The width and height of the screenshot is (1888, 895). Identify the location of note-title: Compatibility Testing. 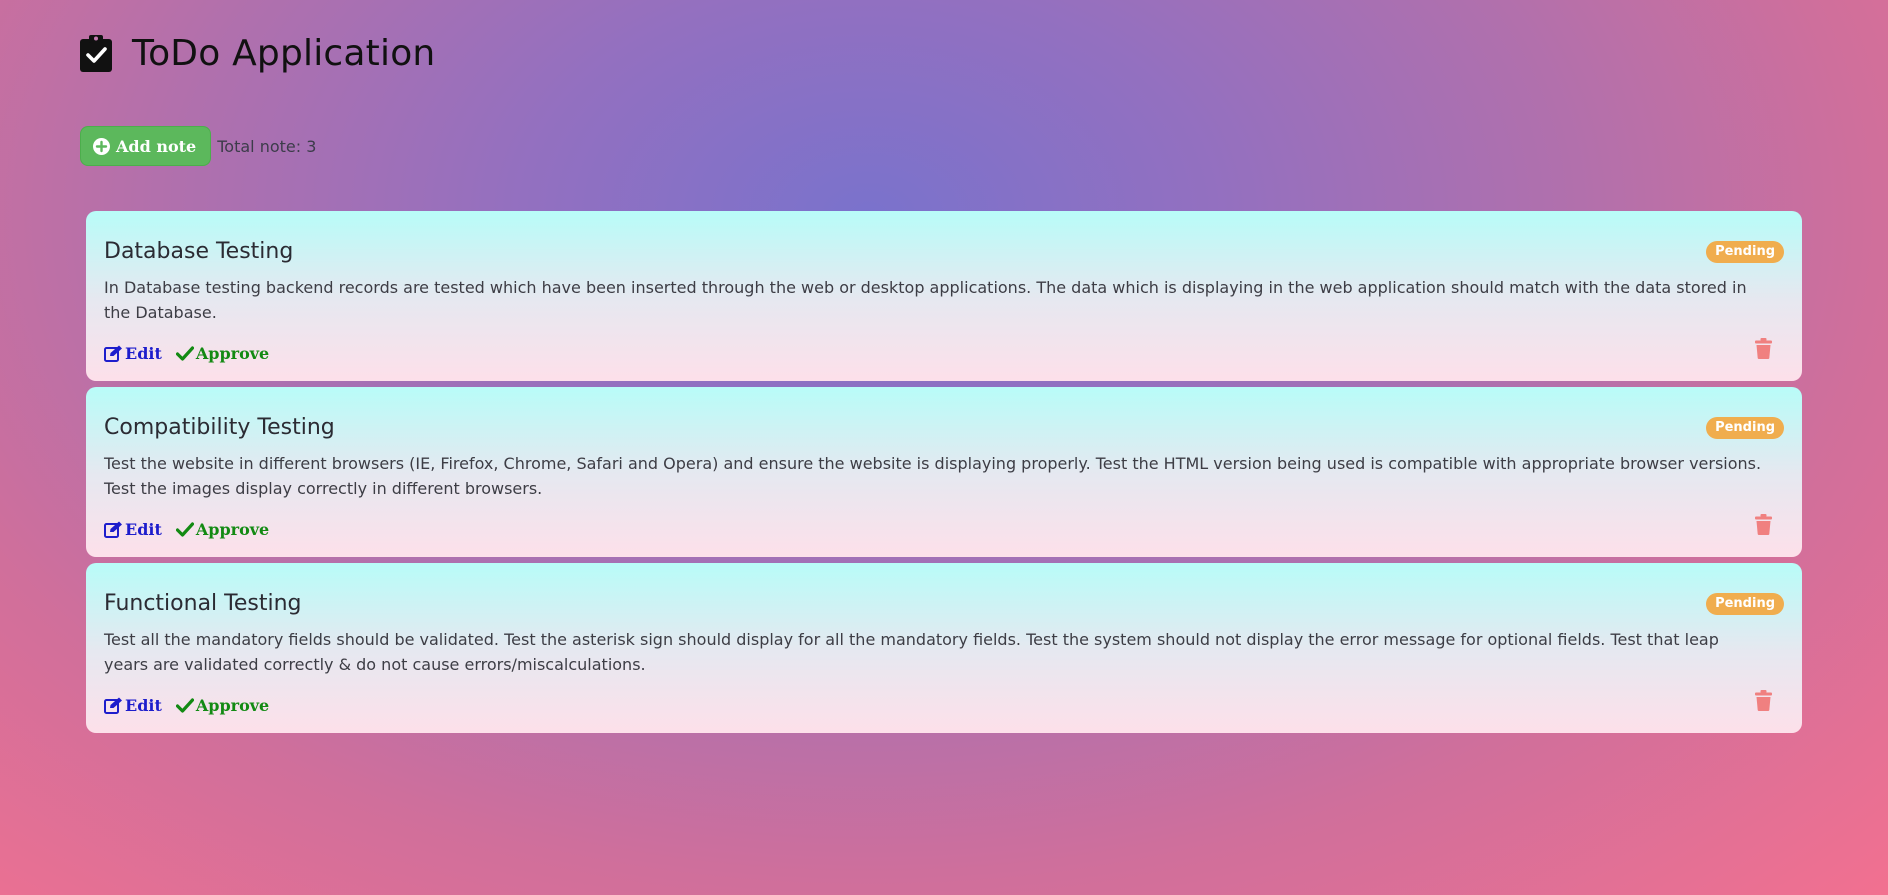
(219, 427).